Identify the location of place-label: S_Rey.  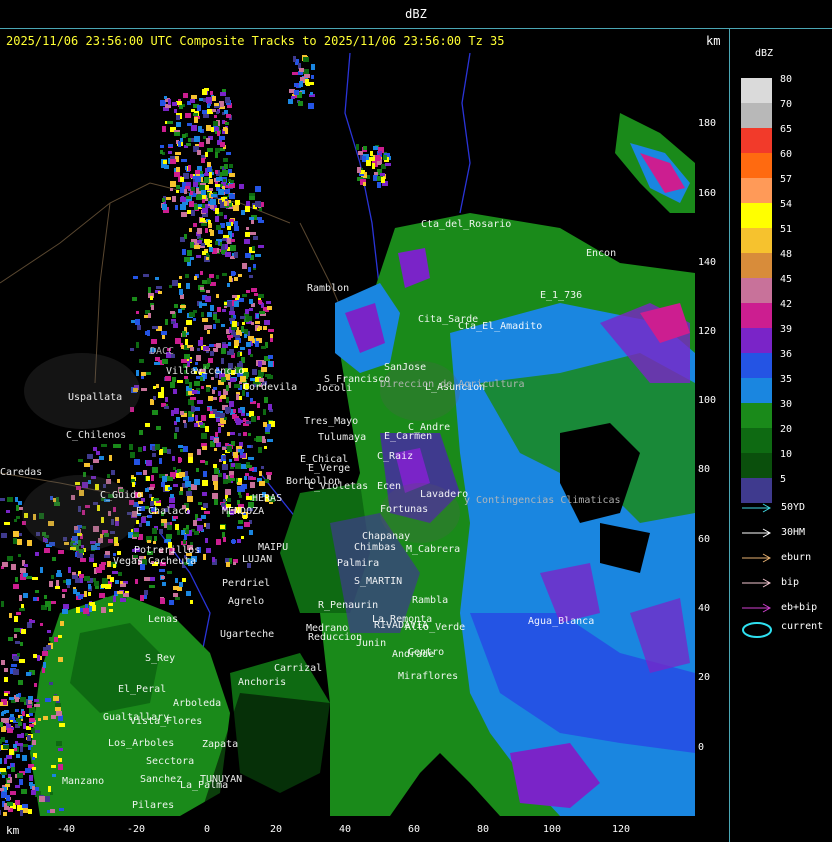
(160, 658).